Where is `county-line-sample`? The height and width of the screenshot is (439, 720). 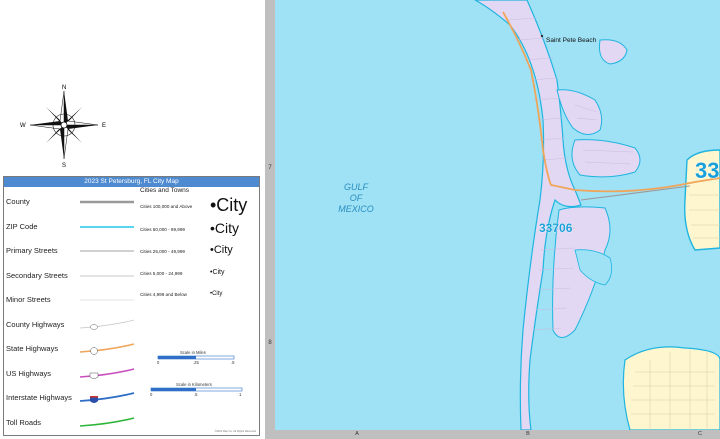
county-line-sample is located at coordinates (107, 202).